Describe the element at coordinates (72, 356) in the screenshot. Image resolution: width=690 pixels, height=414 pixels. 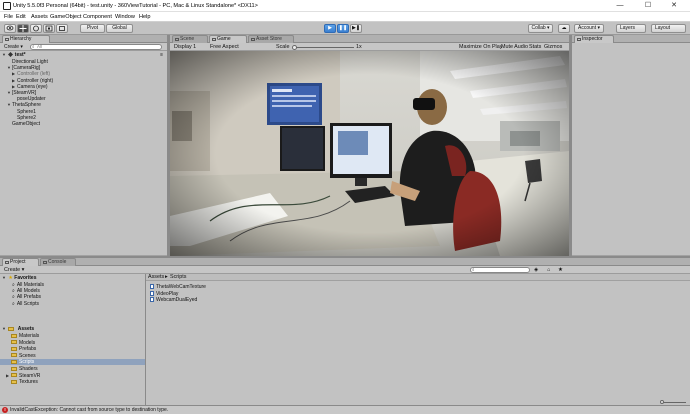
I see `asset-folder-item: Scenes` at that location.